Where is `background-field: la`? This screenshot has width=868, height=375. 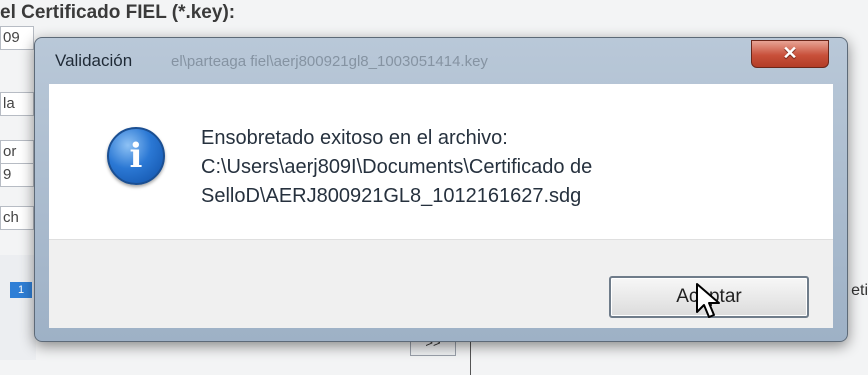 background-field: la is located at coordinates (17, 104).